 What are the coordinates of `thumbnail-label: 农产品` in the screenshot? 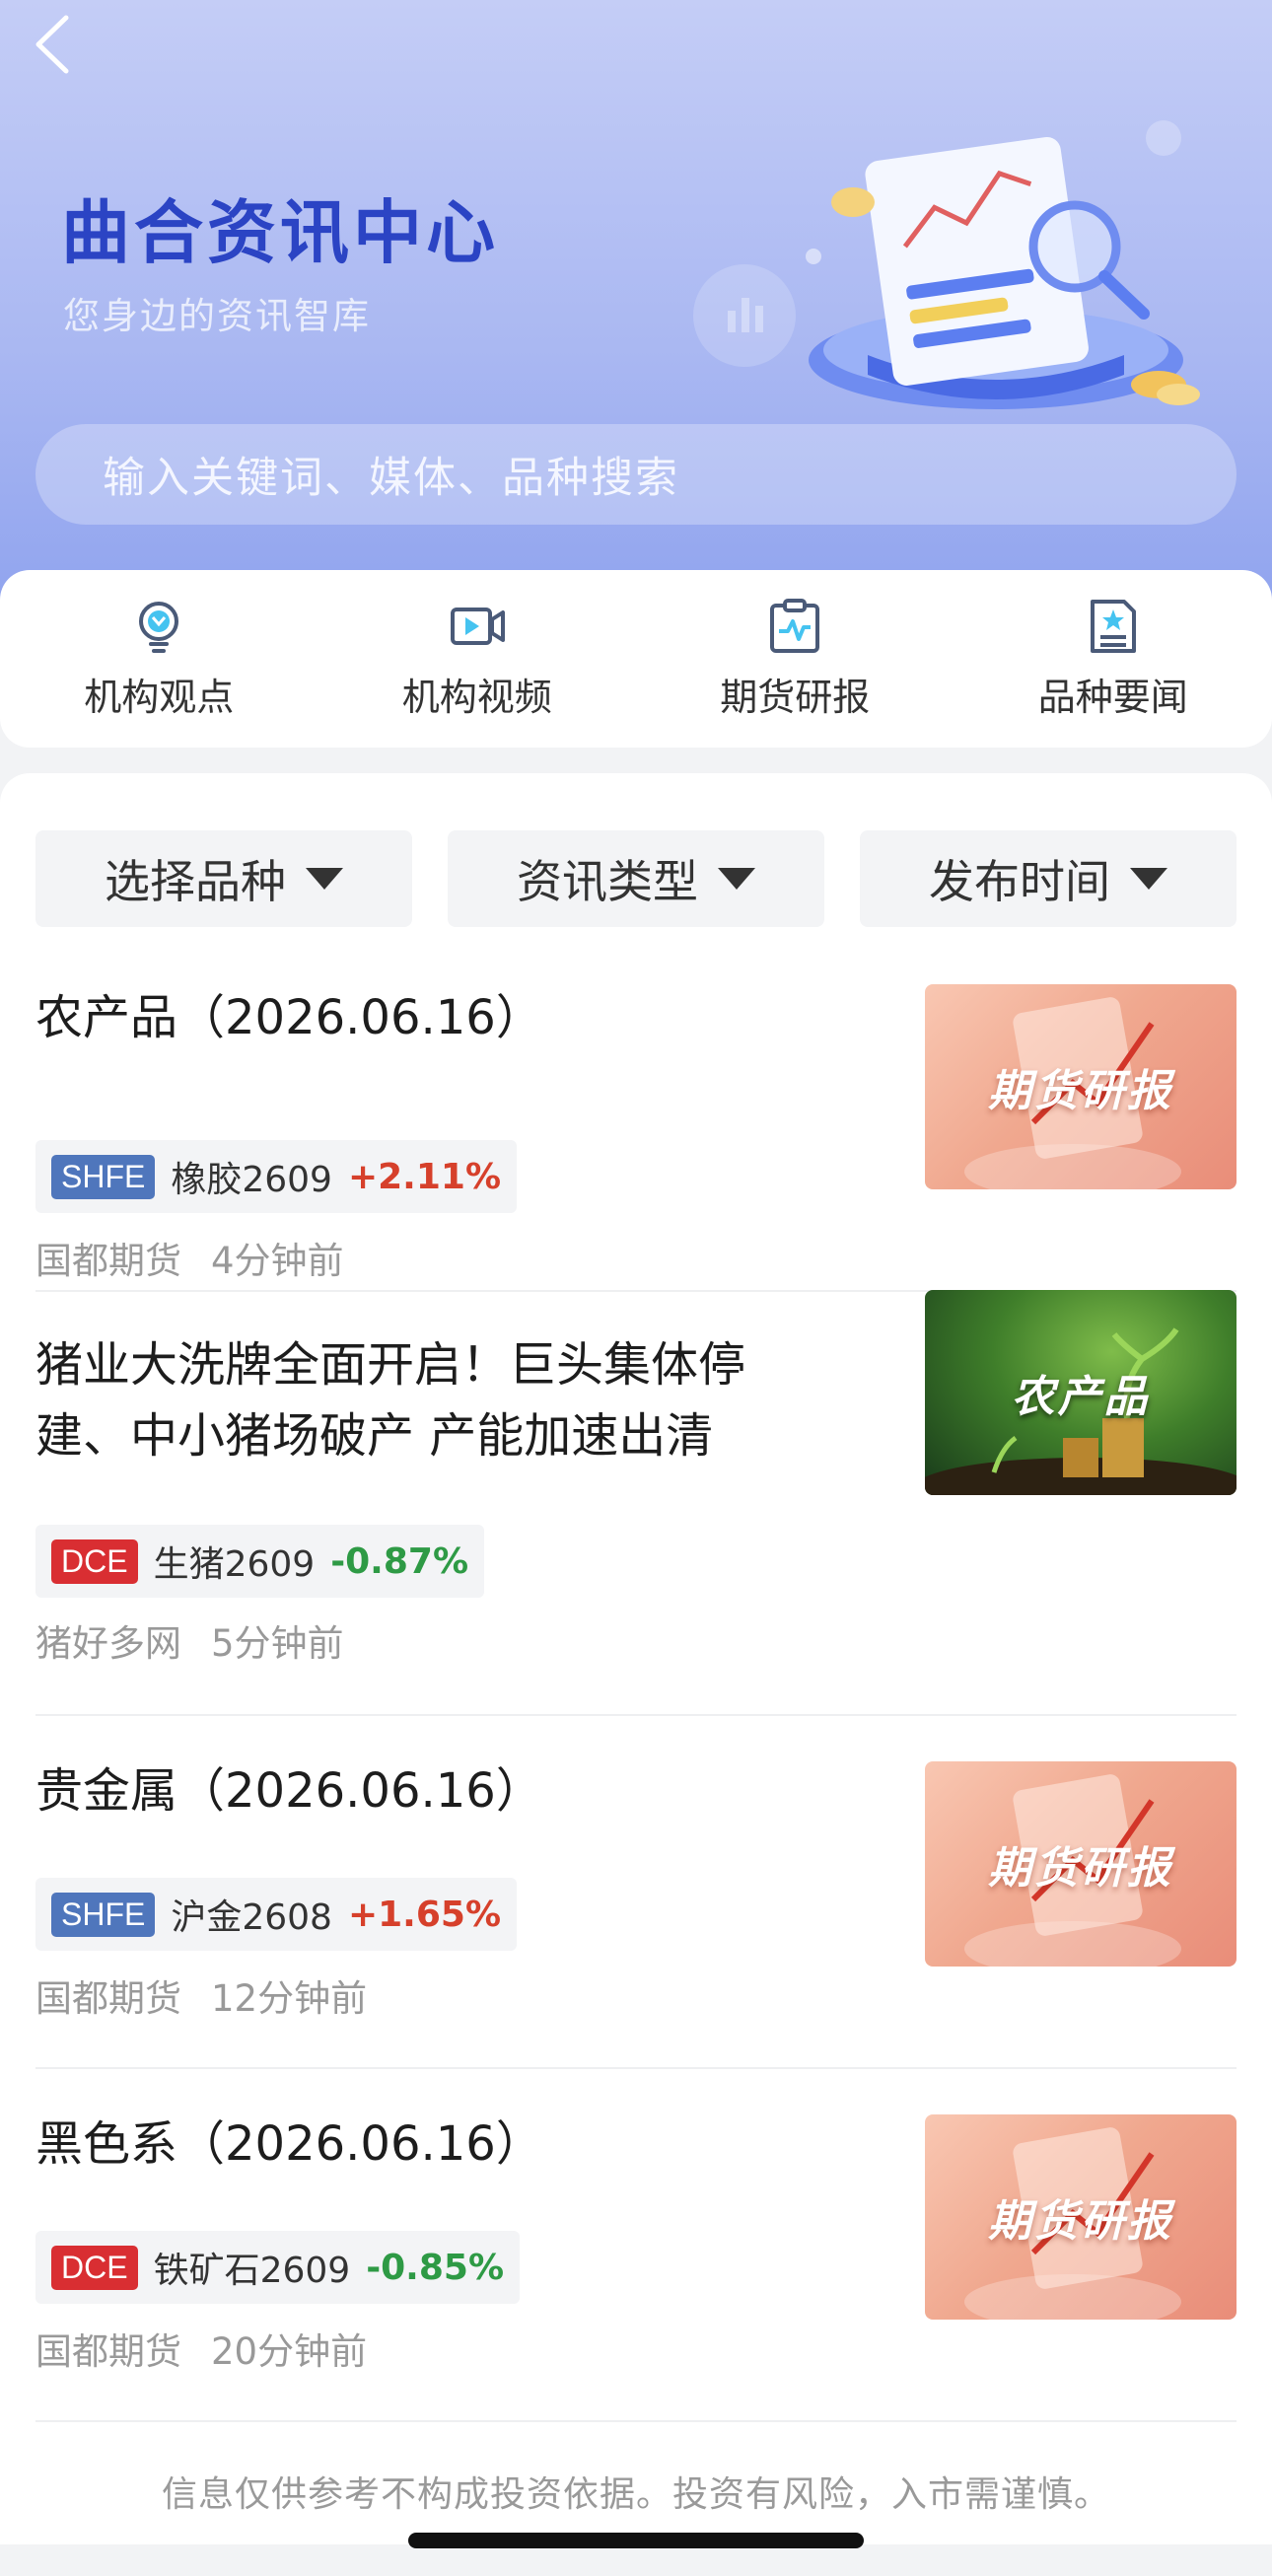 It's located at (1081, 1397).